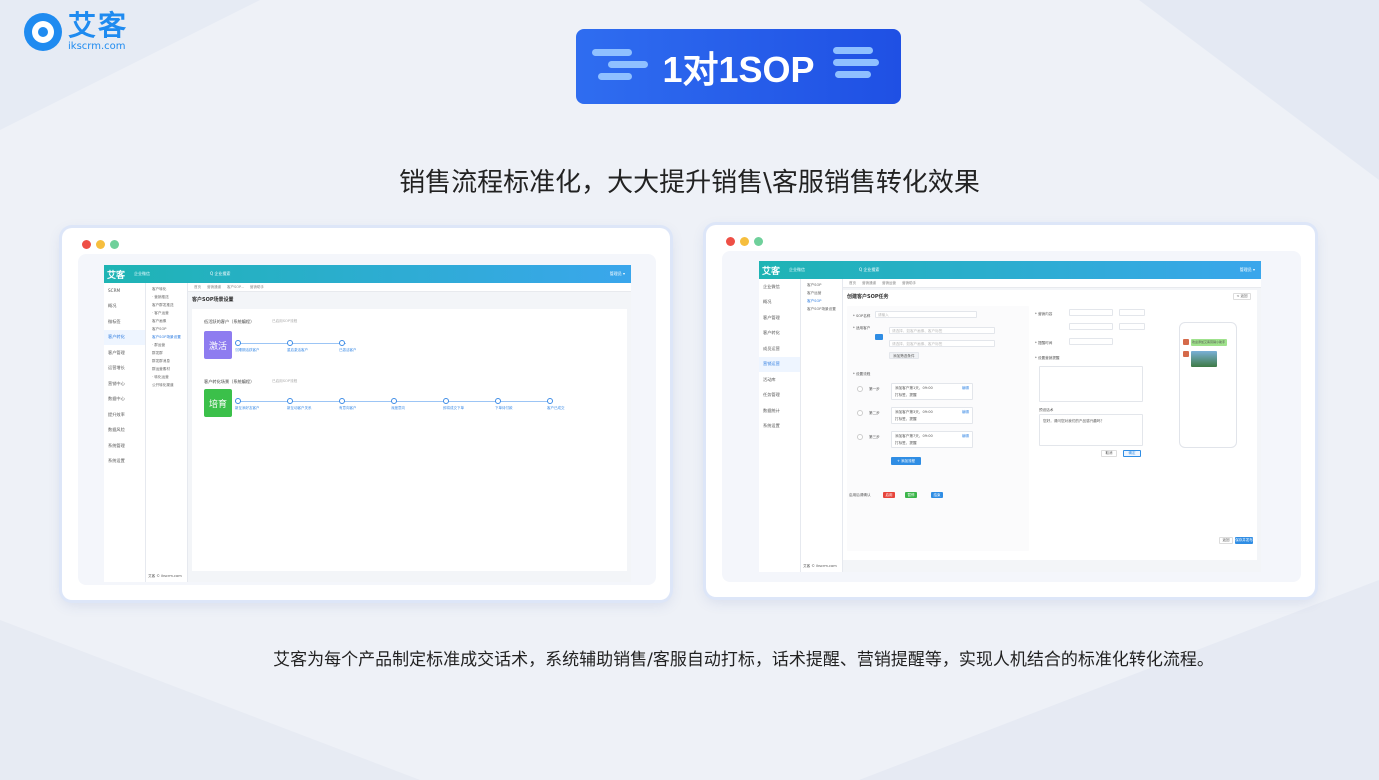 This screenshot has width=1379, height=780. Describe the element at coordinates (124, 400) in the screenshot. I see `sidebar-item: 数据中心` at that location.